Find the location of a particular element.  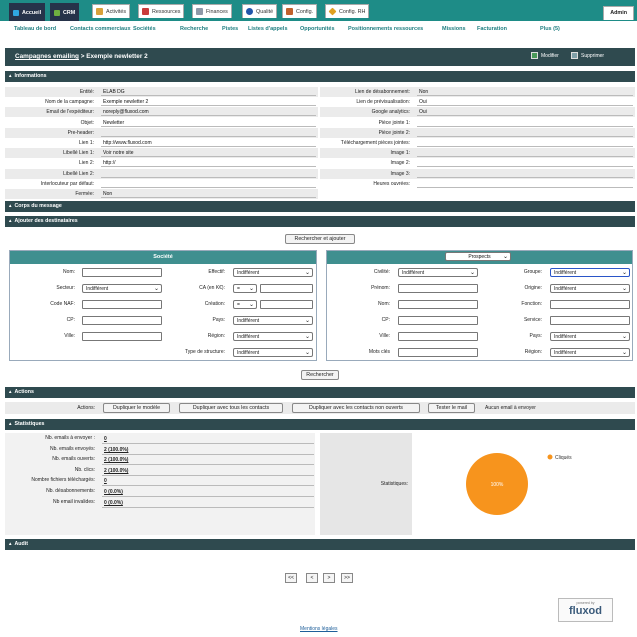

info-field-label: Lien 1: is located at coordinates (86, 143).